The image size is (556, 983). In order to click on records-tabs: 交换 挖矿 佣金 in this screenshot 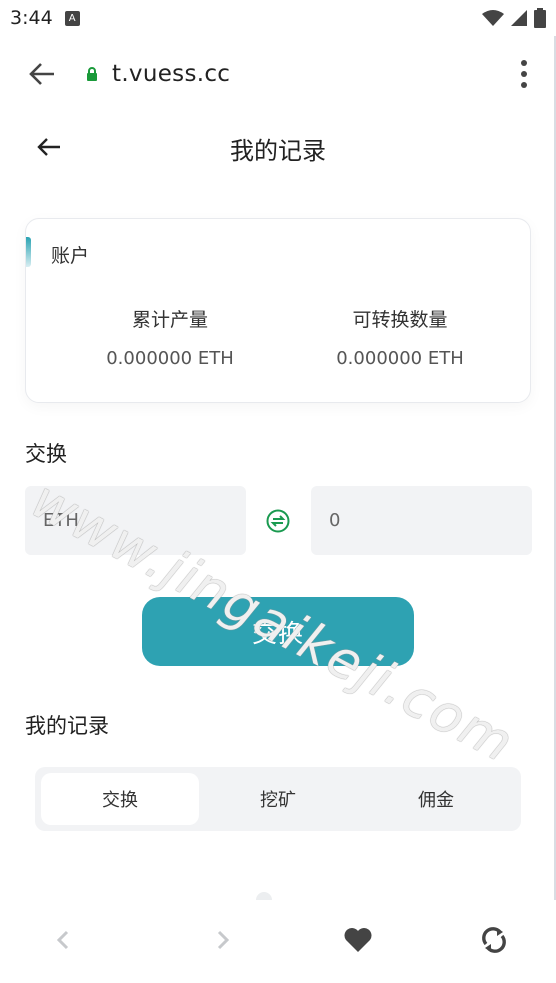, I will do `click(278, 799)`.